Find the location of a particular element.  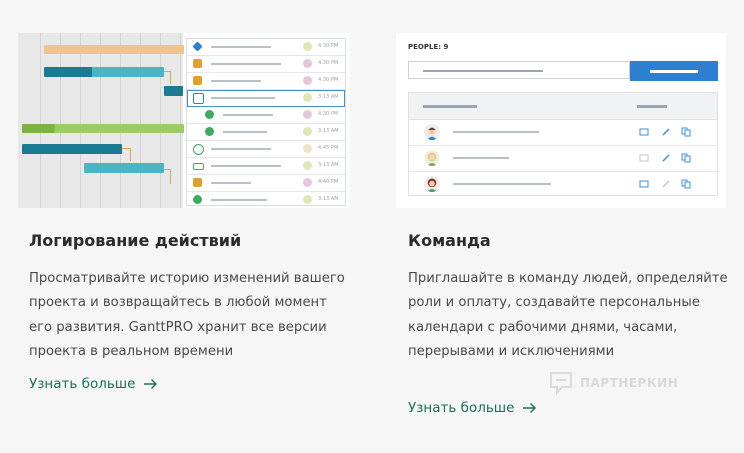

card-title: Команда is located at coordinates (449, 240).